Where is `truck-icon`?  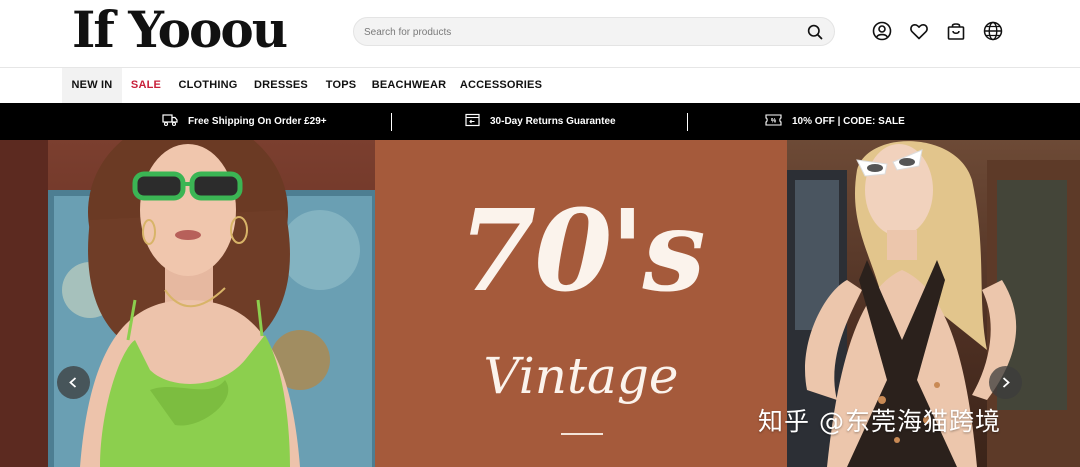 truck-icon is located at coordinates (170, 120).